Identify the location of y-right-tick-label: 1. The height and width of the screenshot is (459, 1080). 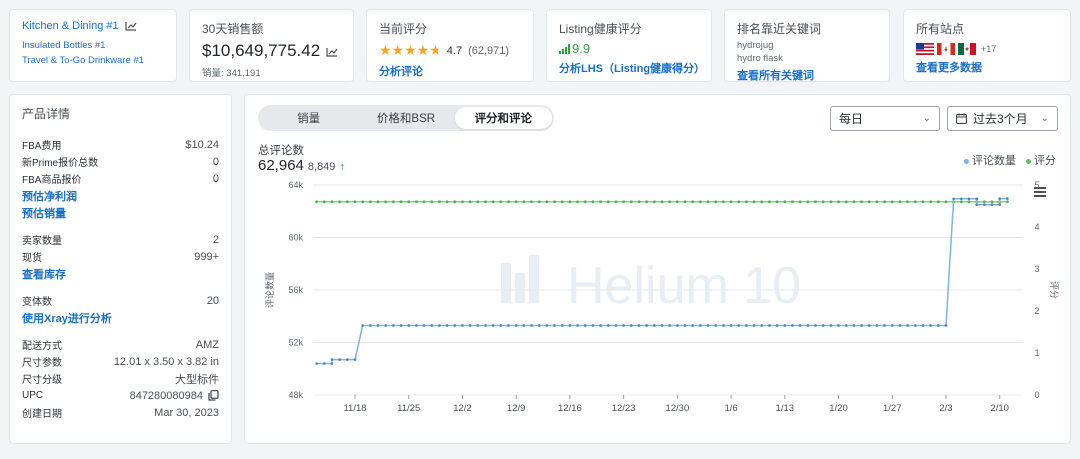
(1036, 353).